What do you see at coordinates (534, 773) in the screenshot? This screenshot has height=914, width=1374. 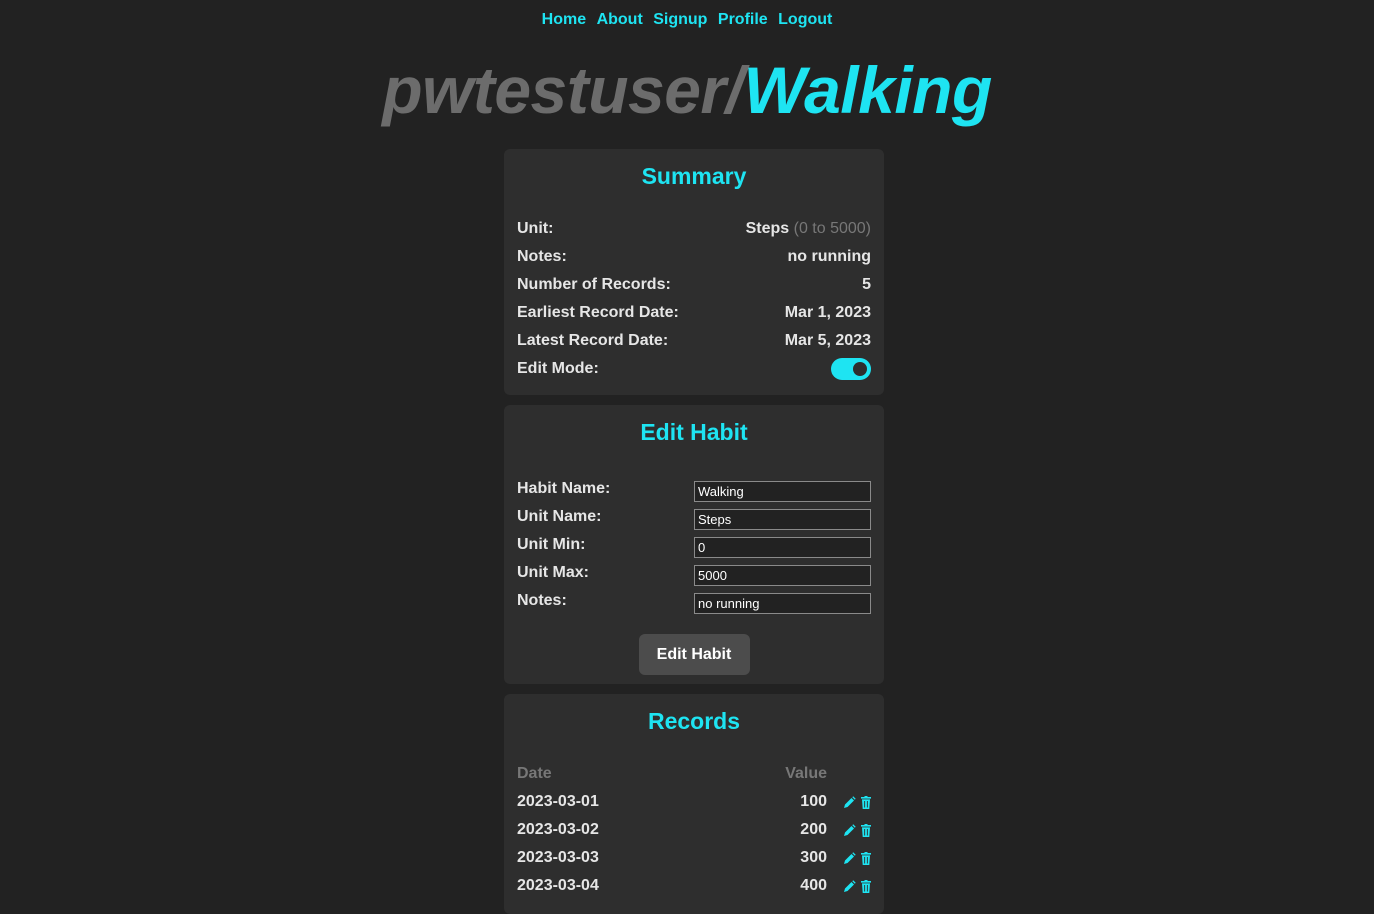 I see `records-col-date: Date` at bounding box center [534, 773].